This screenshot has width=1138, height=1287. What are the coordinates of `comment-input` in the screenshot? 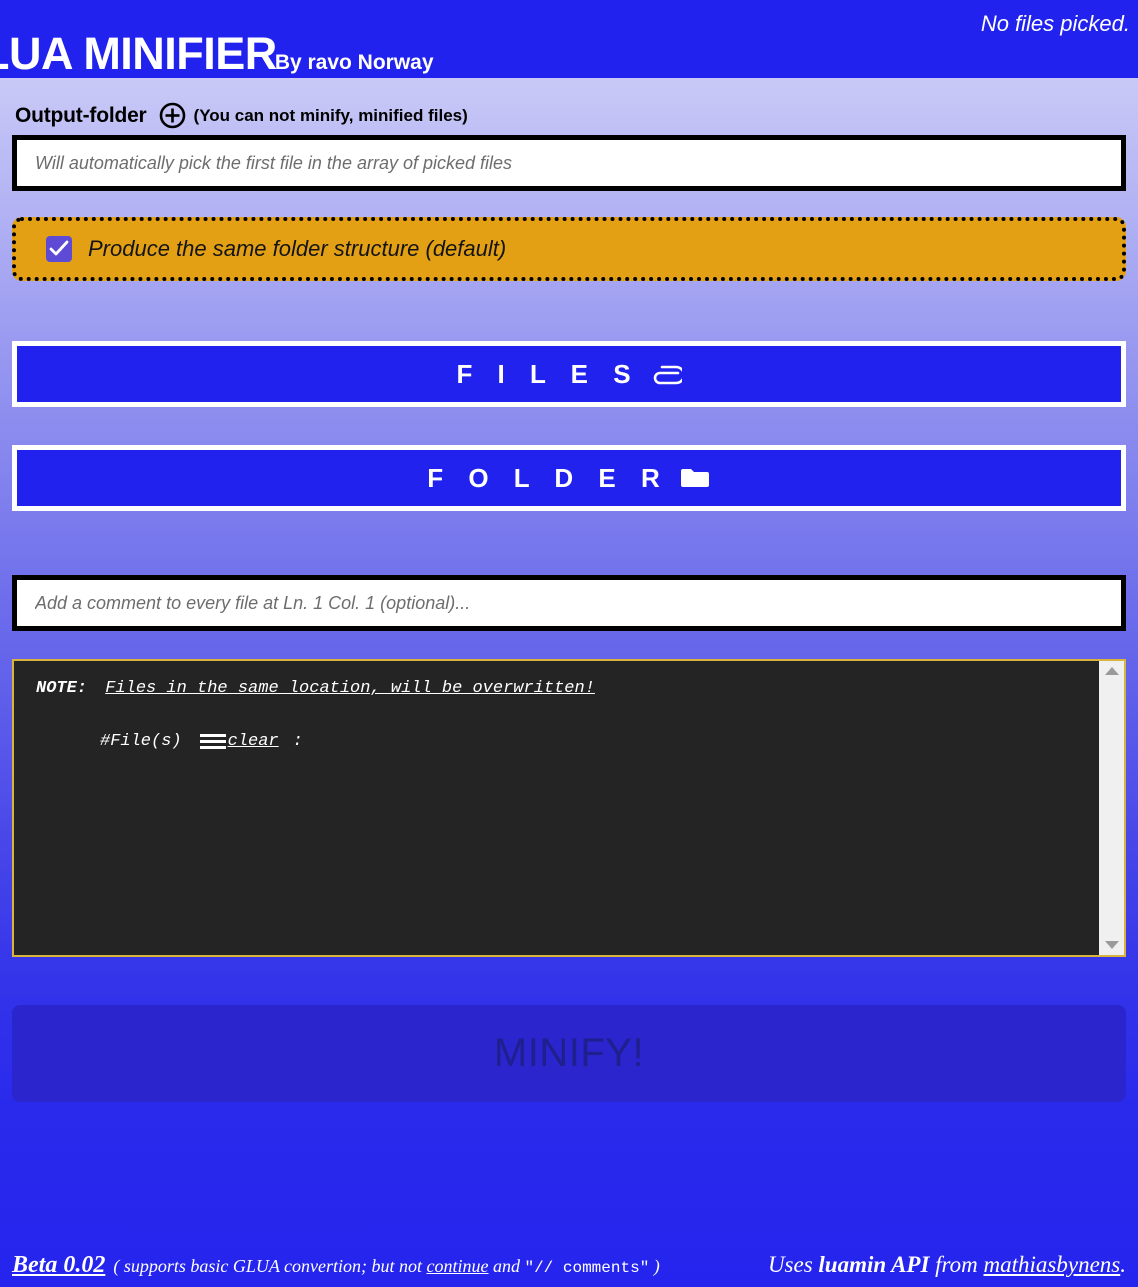 It's located at (569, 603).